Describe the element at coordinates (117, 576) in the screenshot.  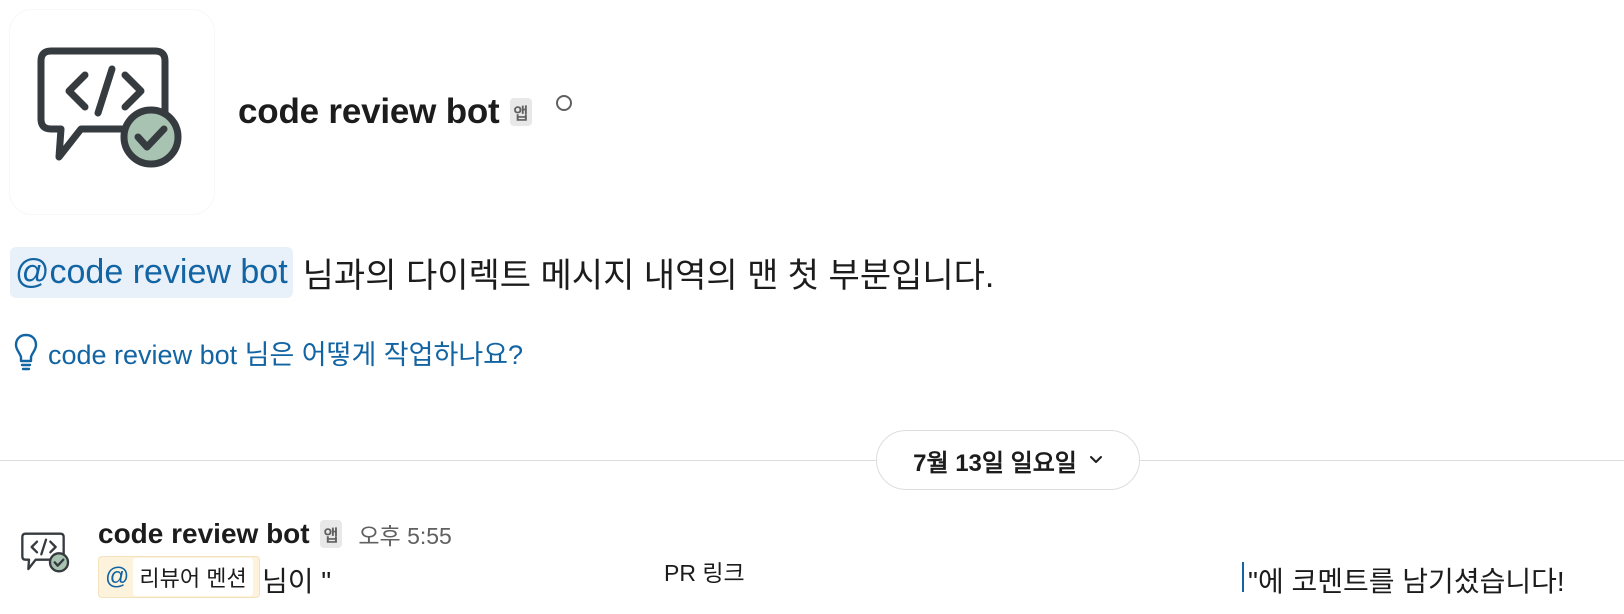
I see `mention-at-sign: @` at that location.